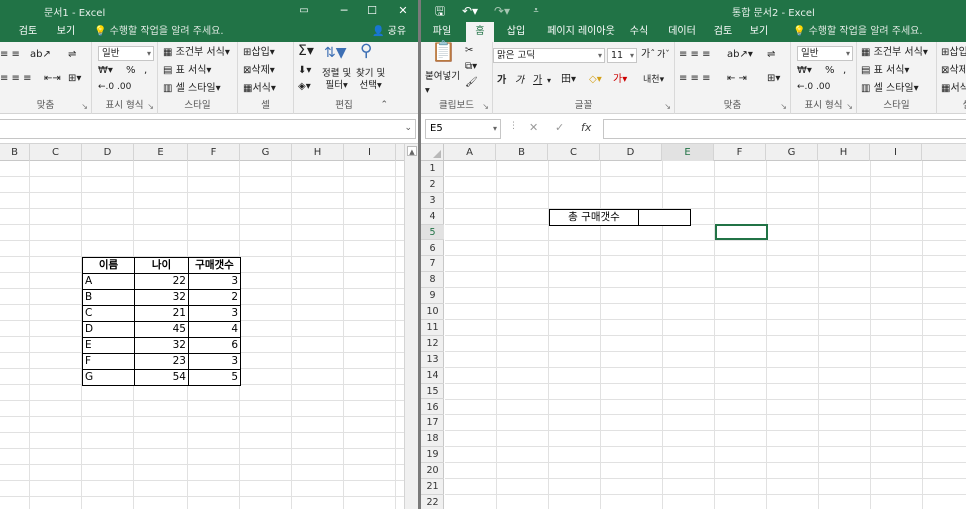 The width and height of the screenshot is (966, 509). I want to click on find-select-button: 찾기 및 선택▾, so click(370, 80).